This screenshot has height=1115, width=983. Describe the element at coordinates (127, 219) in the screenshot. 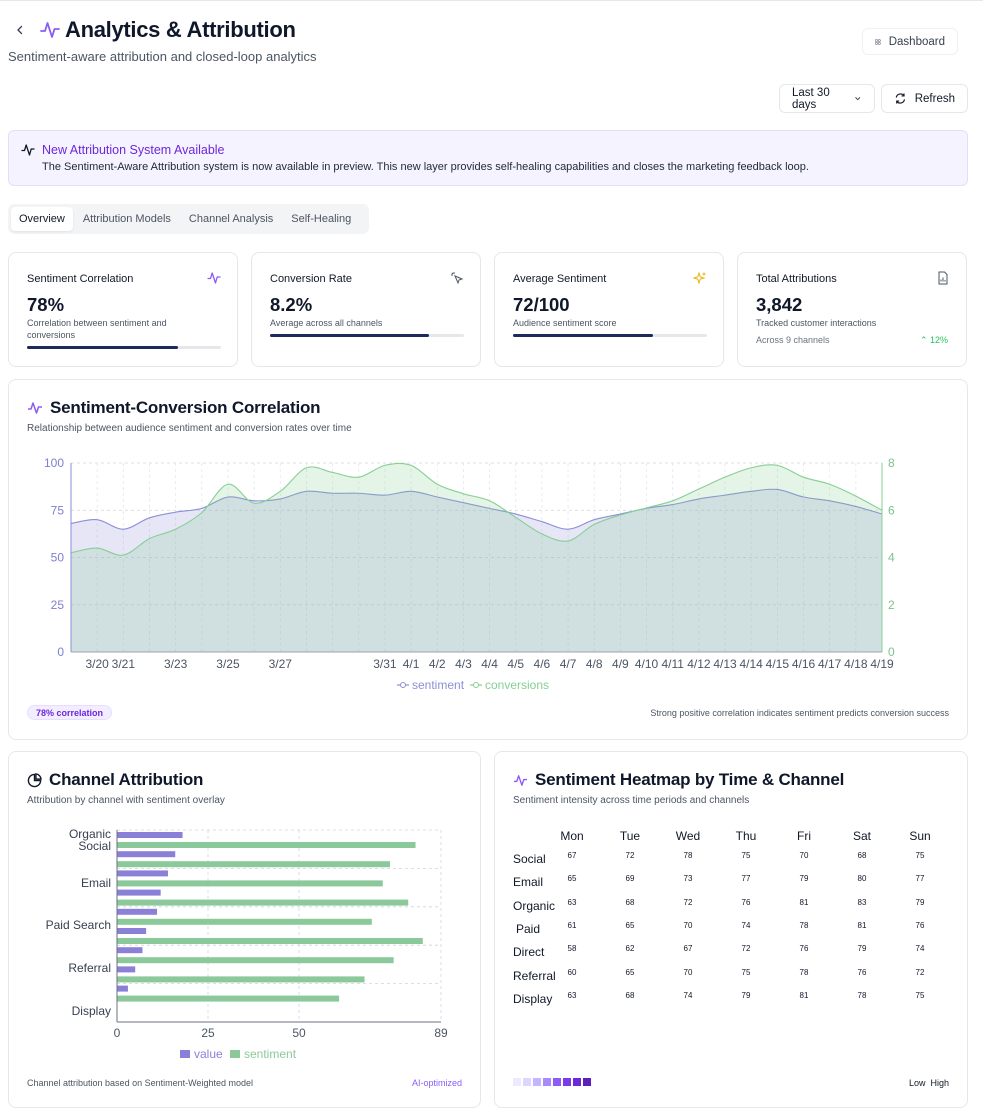

I see `tab-attribution-models: Attribution Models` at that location.